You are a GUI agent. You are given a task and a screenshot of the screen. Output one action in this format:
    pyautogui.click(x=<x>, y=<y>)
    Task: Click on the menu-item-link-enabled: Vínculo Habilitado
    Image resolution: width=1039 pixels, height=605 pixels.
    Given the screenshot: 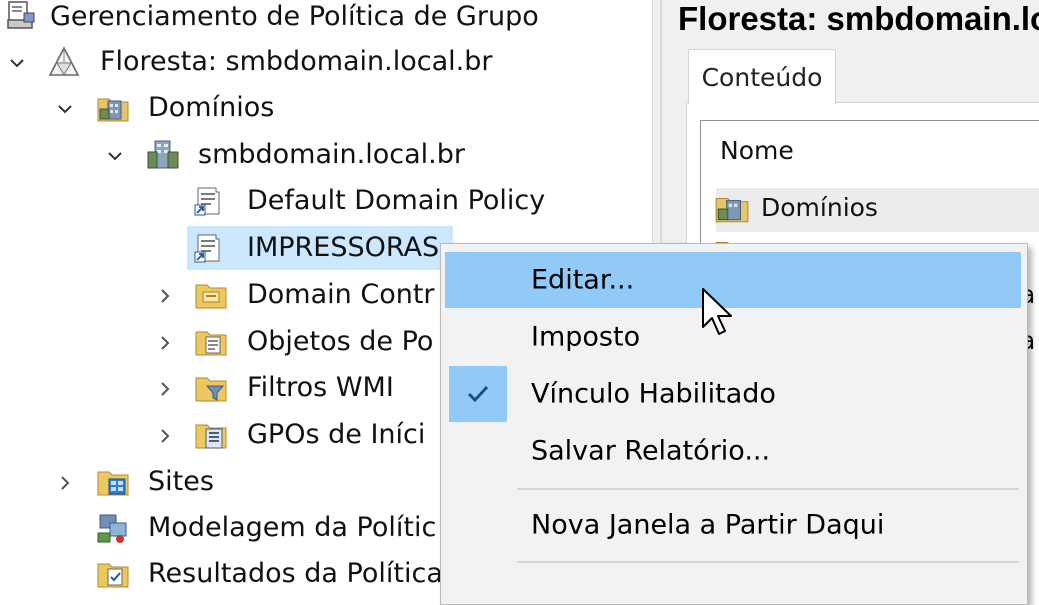 What is the action you would take?
    pyautogui.click(x=733, y=394)
    